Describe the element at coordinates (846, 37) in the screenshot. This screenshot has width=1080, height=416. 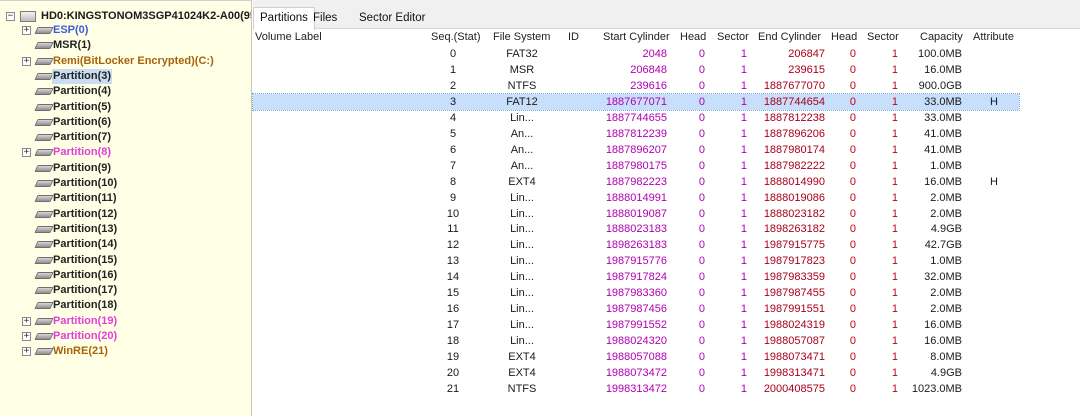
I see `column-header-end-head: Head` at that location.